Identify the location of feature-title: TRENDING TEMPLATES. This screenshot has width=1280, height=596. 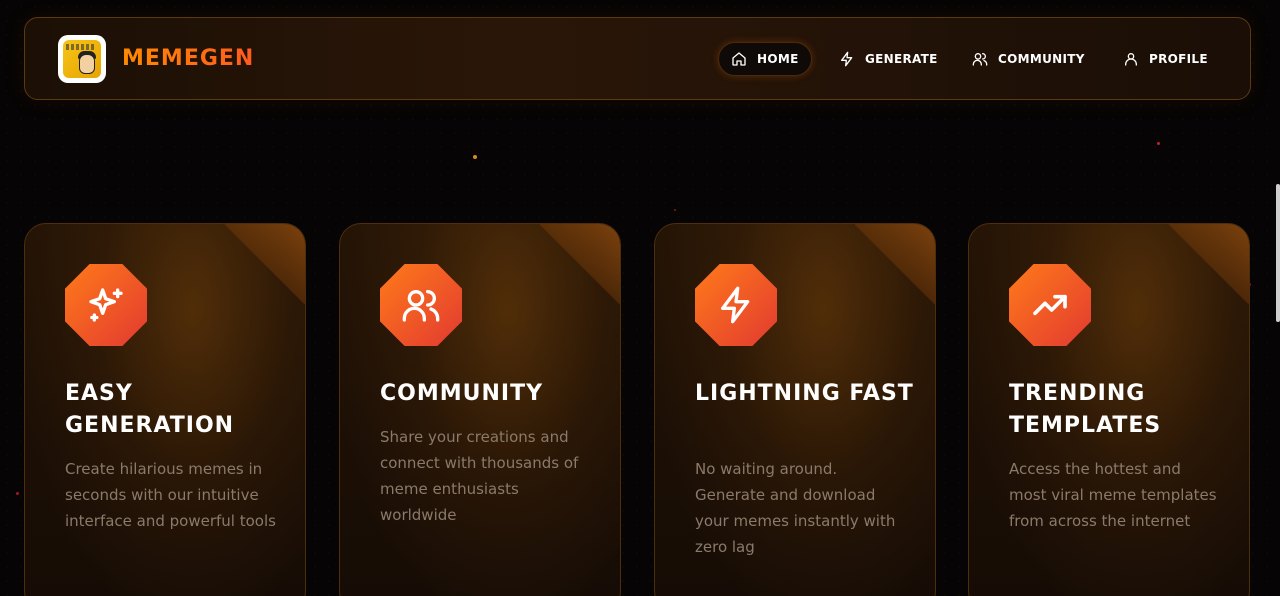
(1085, 409).